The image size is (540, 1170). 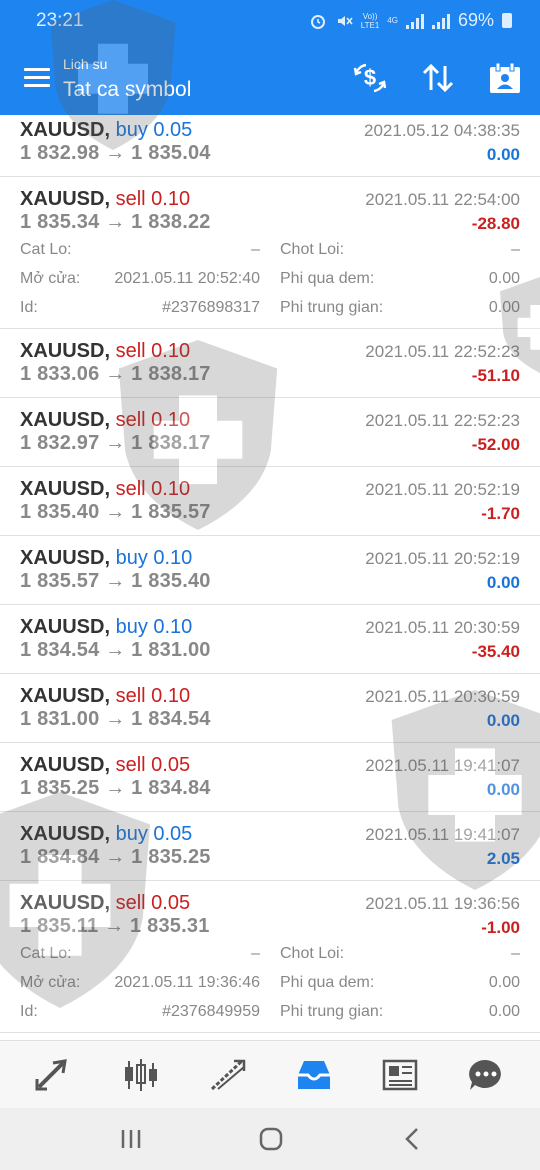 What do you see at coordinates (500, 927) in the screenshot?
I see `trade-profit: -1.00` at bounding box center [500, 927].